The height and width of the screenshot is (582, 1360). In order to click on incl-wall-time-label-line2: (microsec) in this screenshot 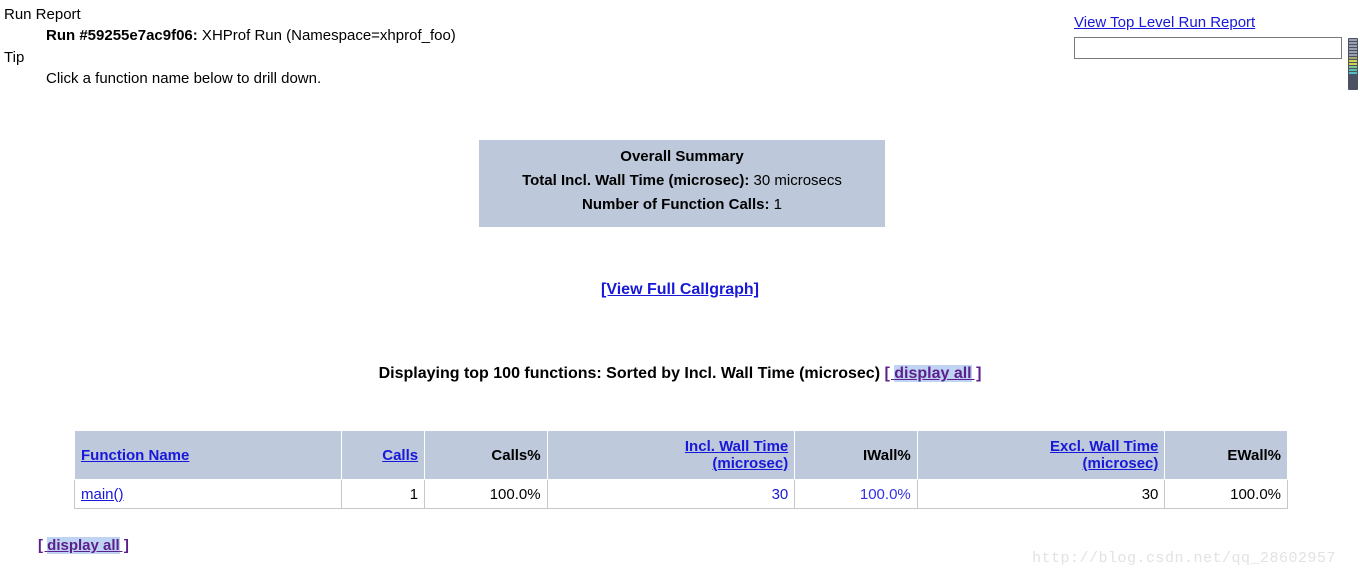, I will do `click(750, 463)`.